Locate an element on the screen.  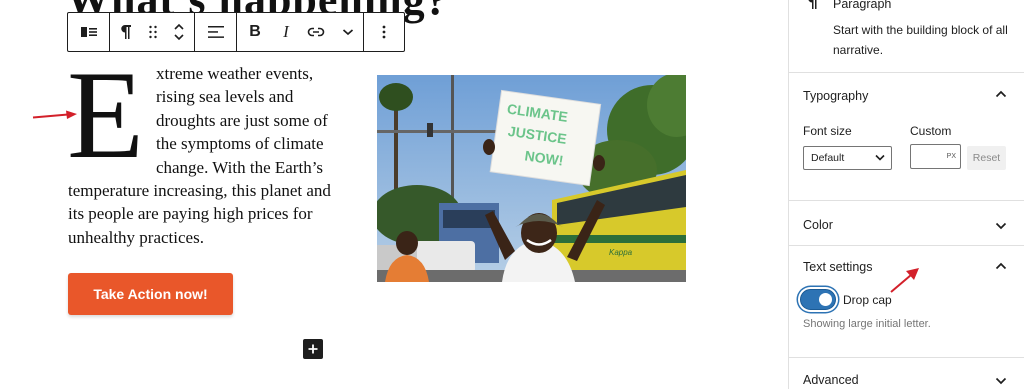
move-up-down-icon is located at coordinates (179, 32).